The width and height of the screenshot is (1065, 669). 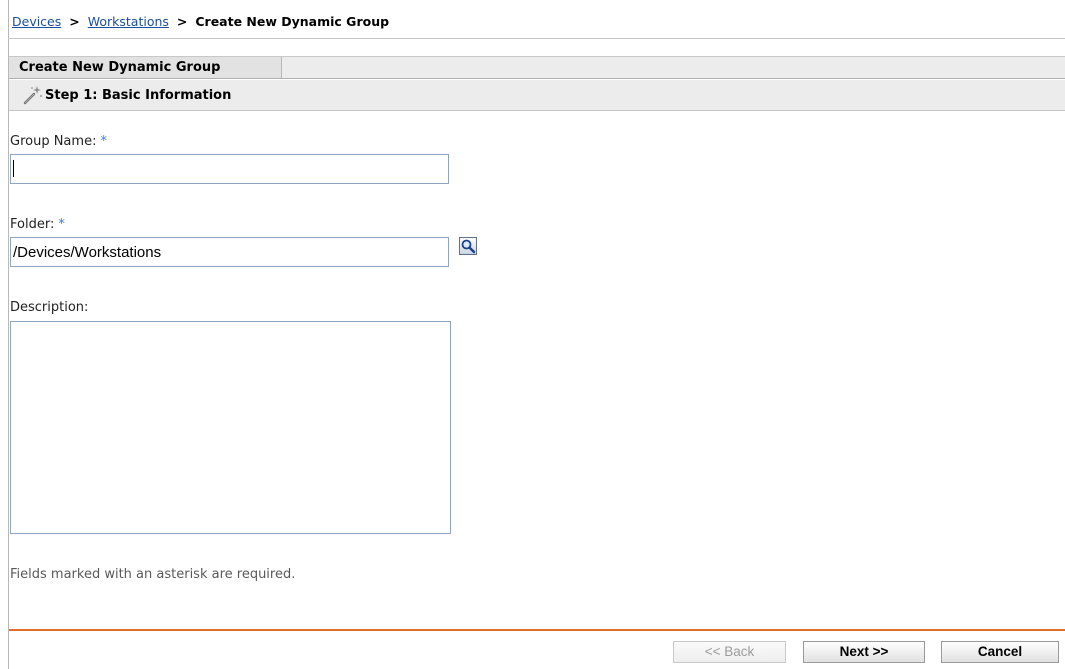 I want to click on breadcrumb-link-workstations: Workstations, so click(x=128, y=21).